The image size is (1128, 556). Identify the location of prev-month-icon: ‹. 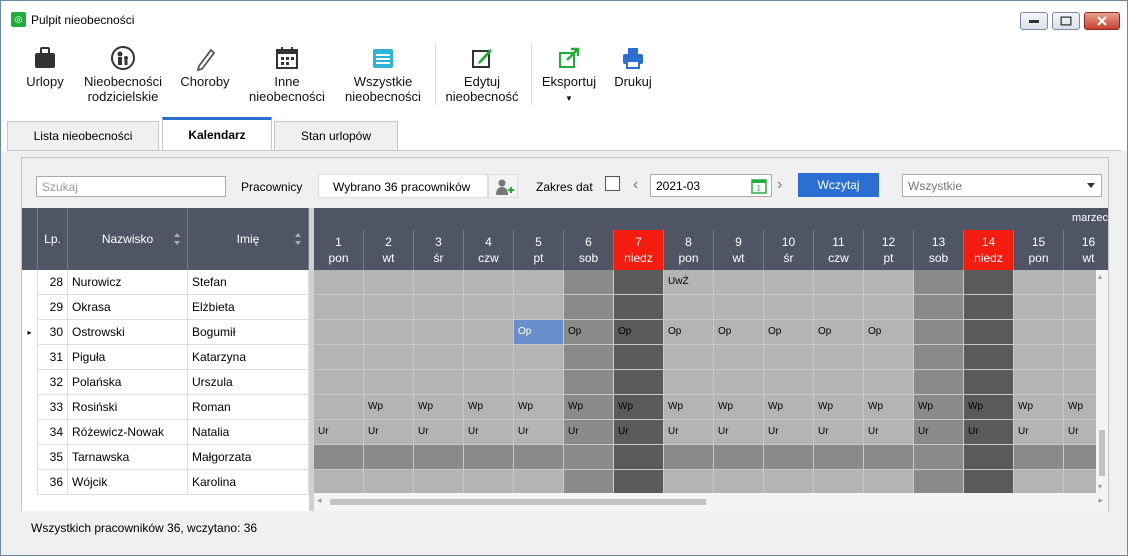
(635, 185).